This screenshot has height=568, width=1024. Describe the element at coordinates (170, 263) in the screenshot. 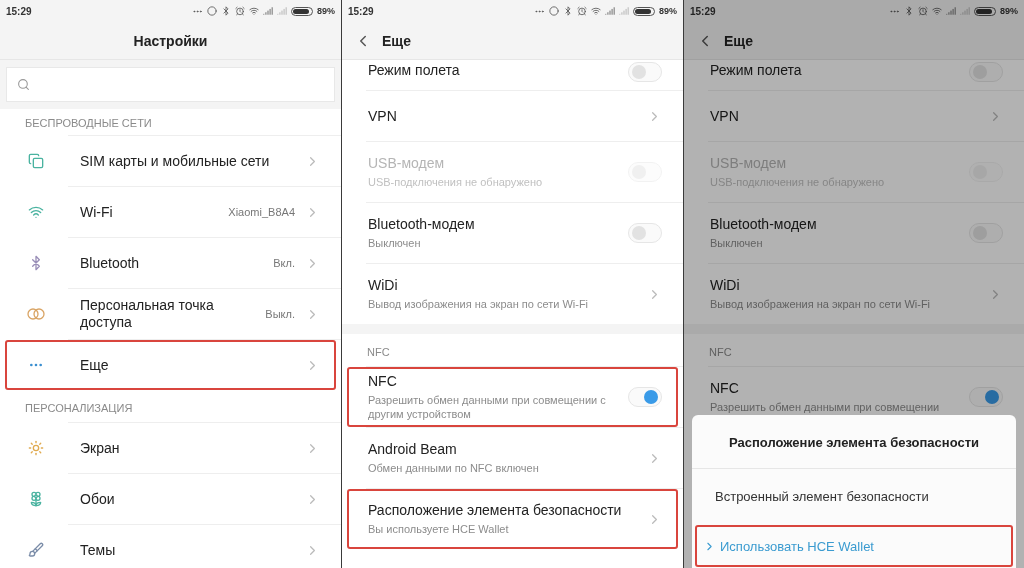

I see `settings-row: Bluetooth Вкл.` at that location.